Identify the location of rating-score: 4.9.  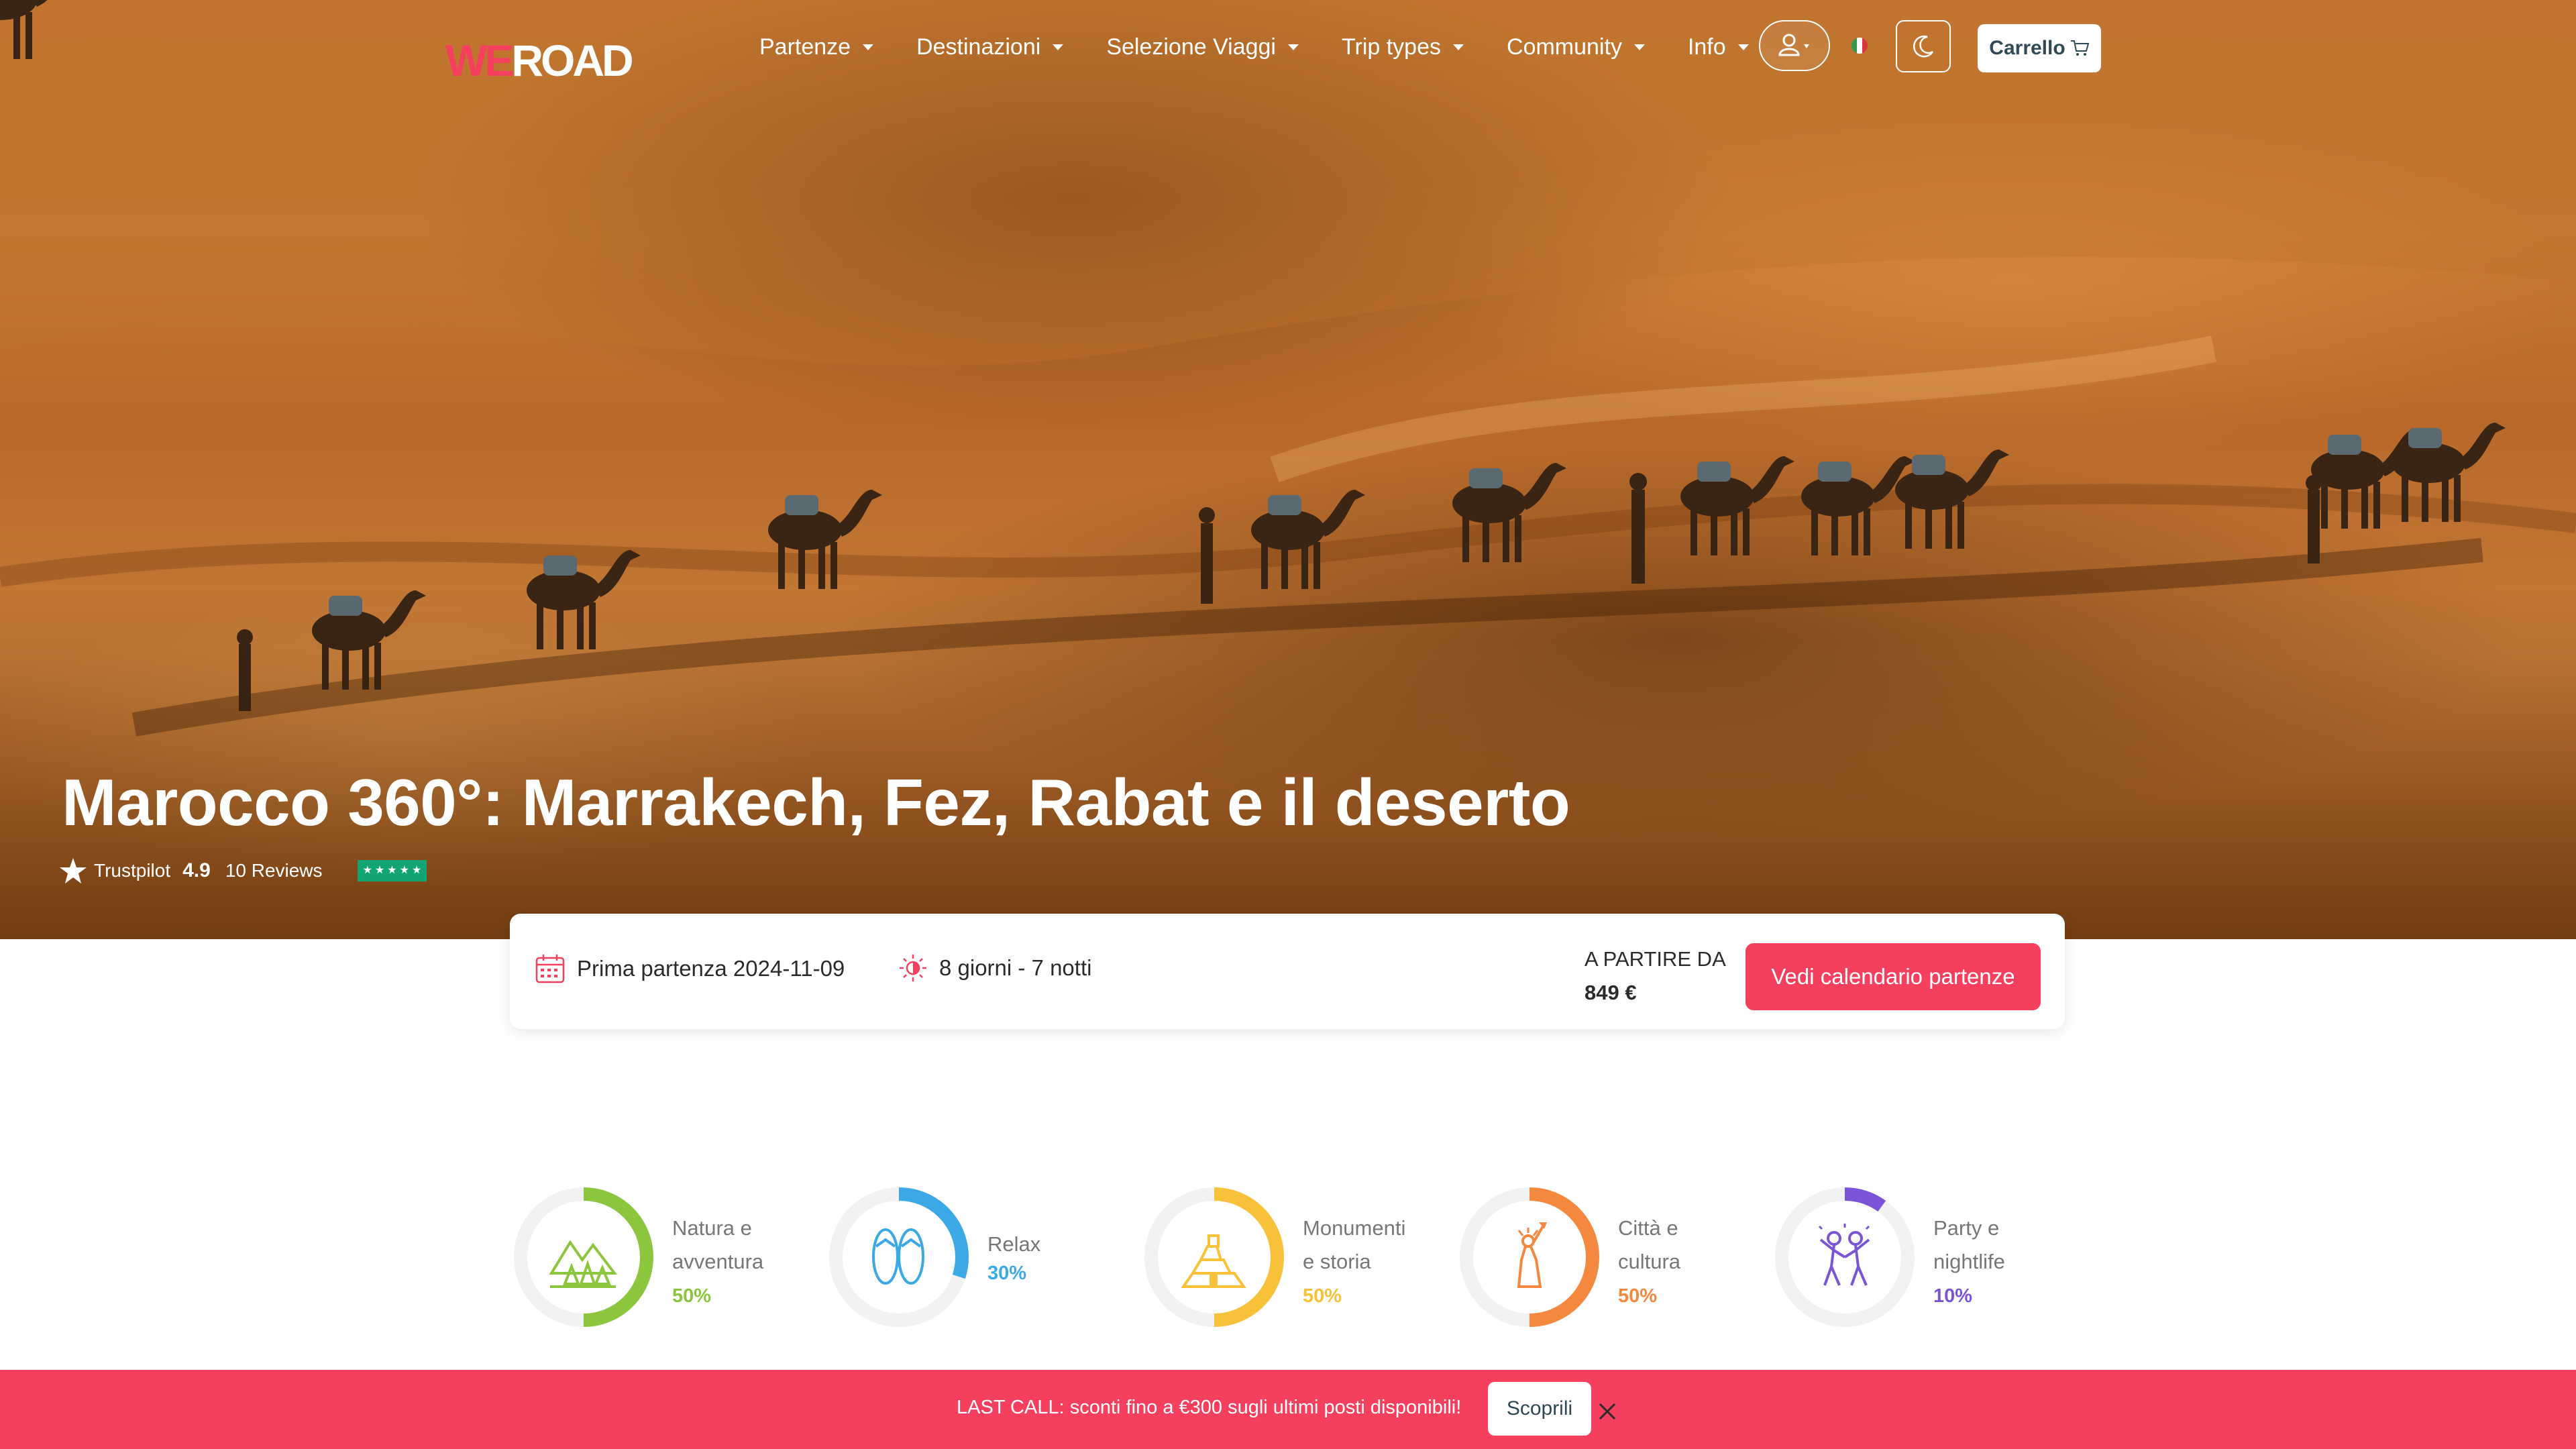
(196, 870).